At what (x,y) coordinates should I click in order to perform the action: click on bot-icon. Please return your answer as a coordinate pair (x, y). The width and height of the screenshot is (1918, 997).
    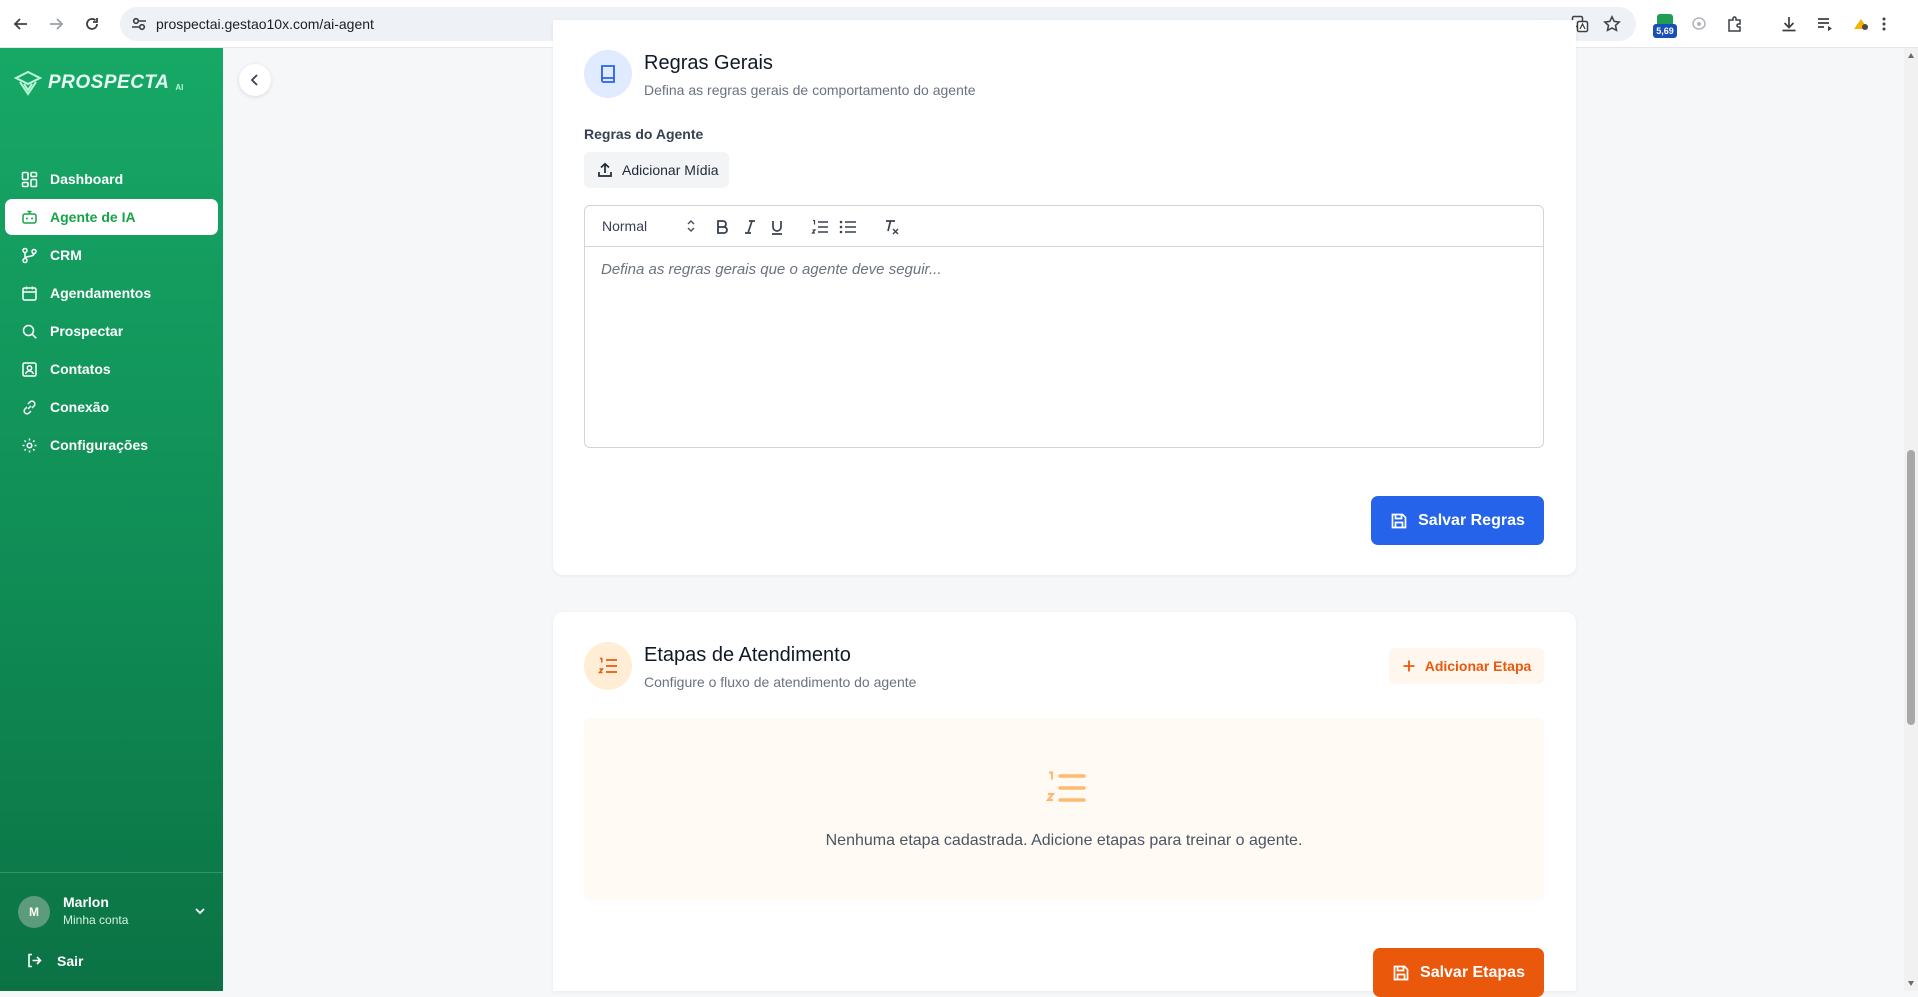
    Looking at the image, I should click on (29, 217).